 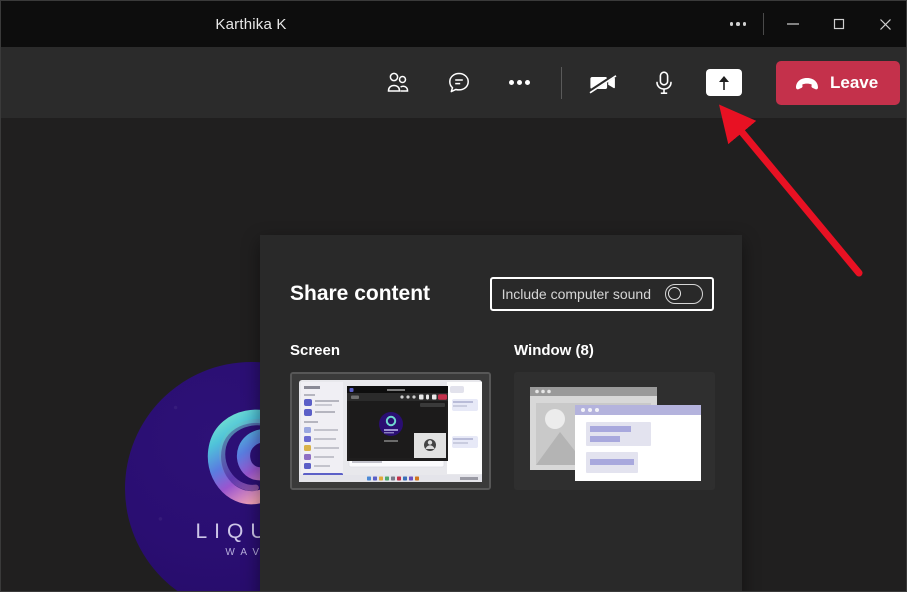 I want to click on chat-button, so click(x=459, y=83).